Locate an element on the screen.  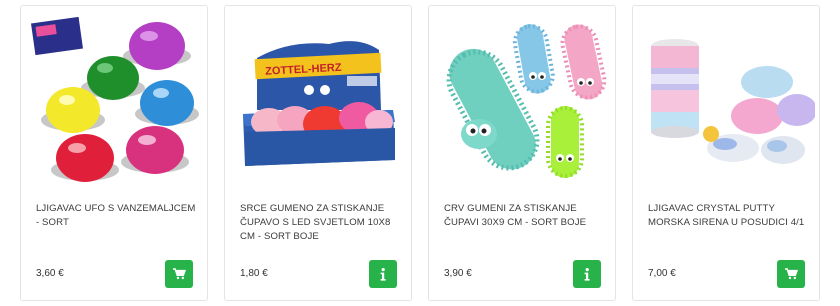
product-price: 7,00 € is located at coordinates (662, 273).